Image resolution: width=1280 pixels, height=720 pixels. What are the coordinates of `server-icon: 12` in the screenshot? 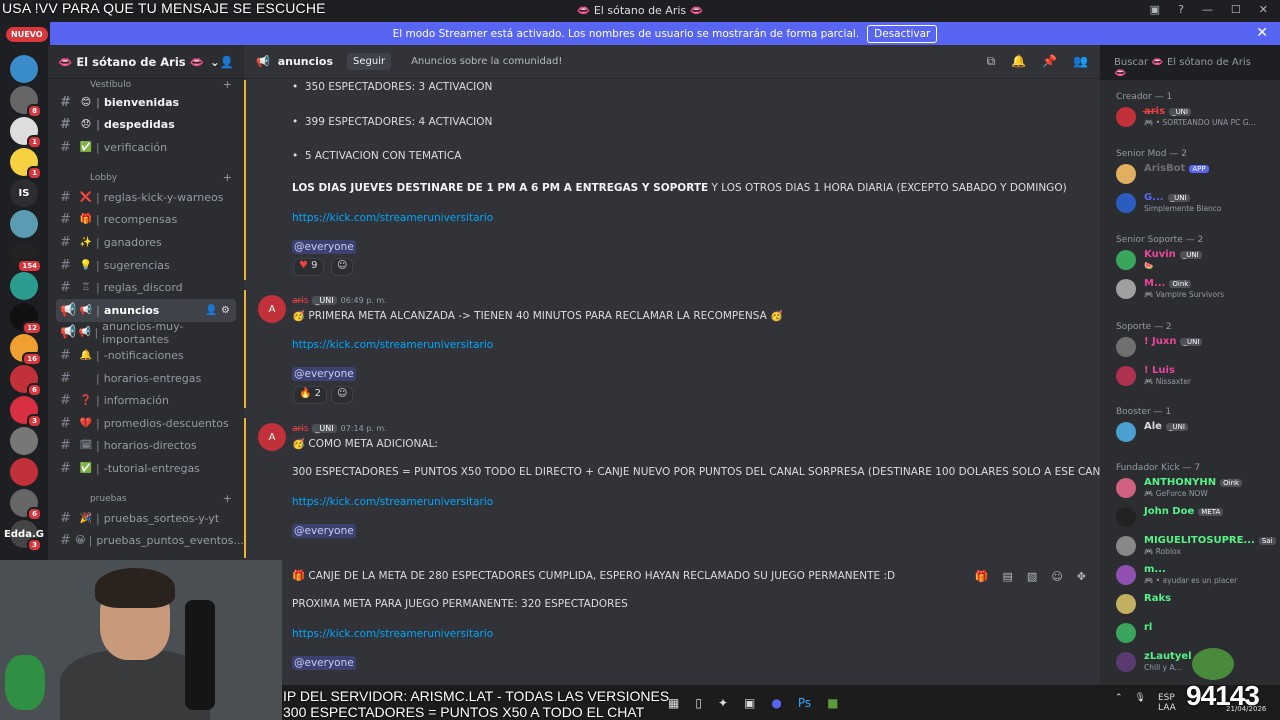 It's located at (26, 319).